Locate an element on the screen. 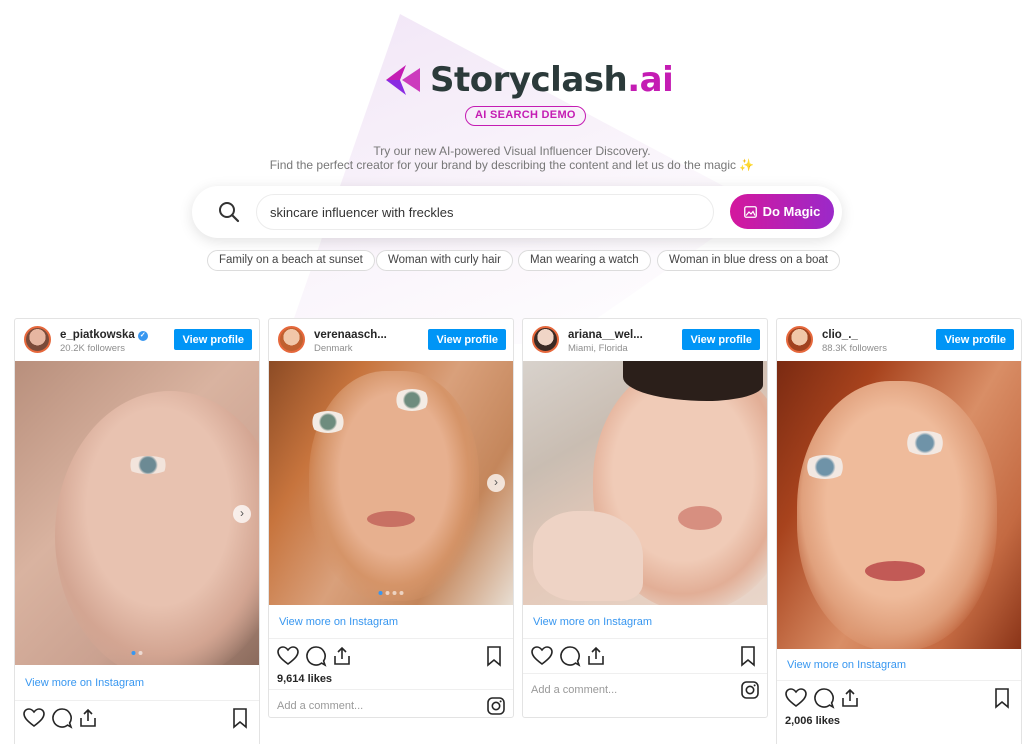 The image size is (1024, 744). verified-badge-icon: ✓ is located at coordinates (142, 336).